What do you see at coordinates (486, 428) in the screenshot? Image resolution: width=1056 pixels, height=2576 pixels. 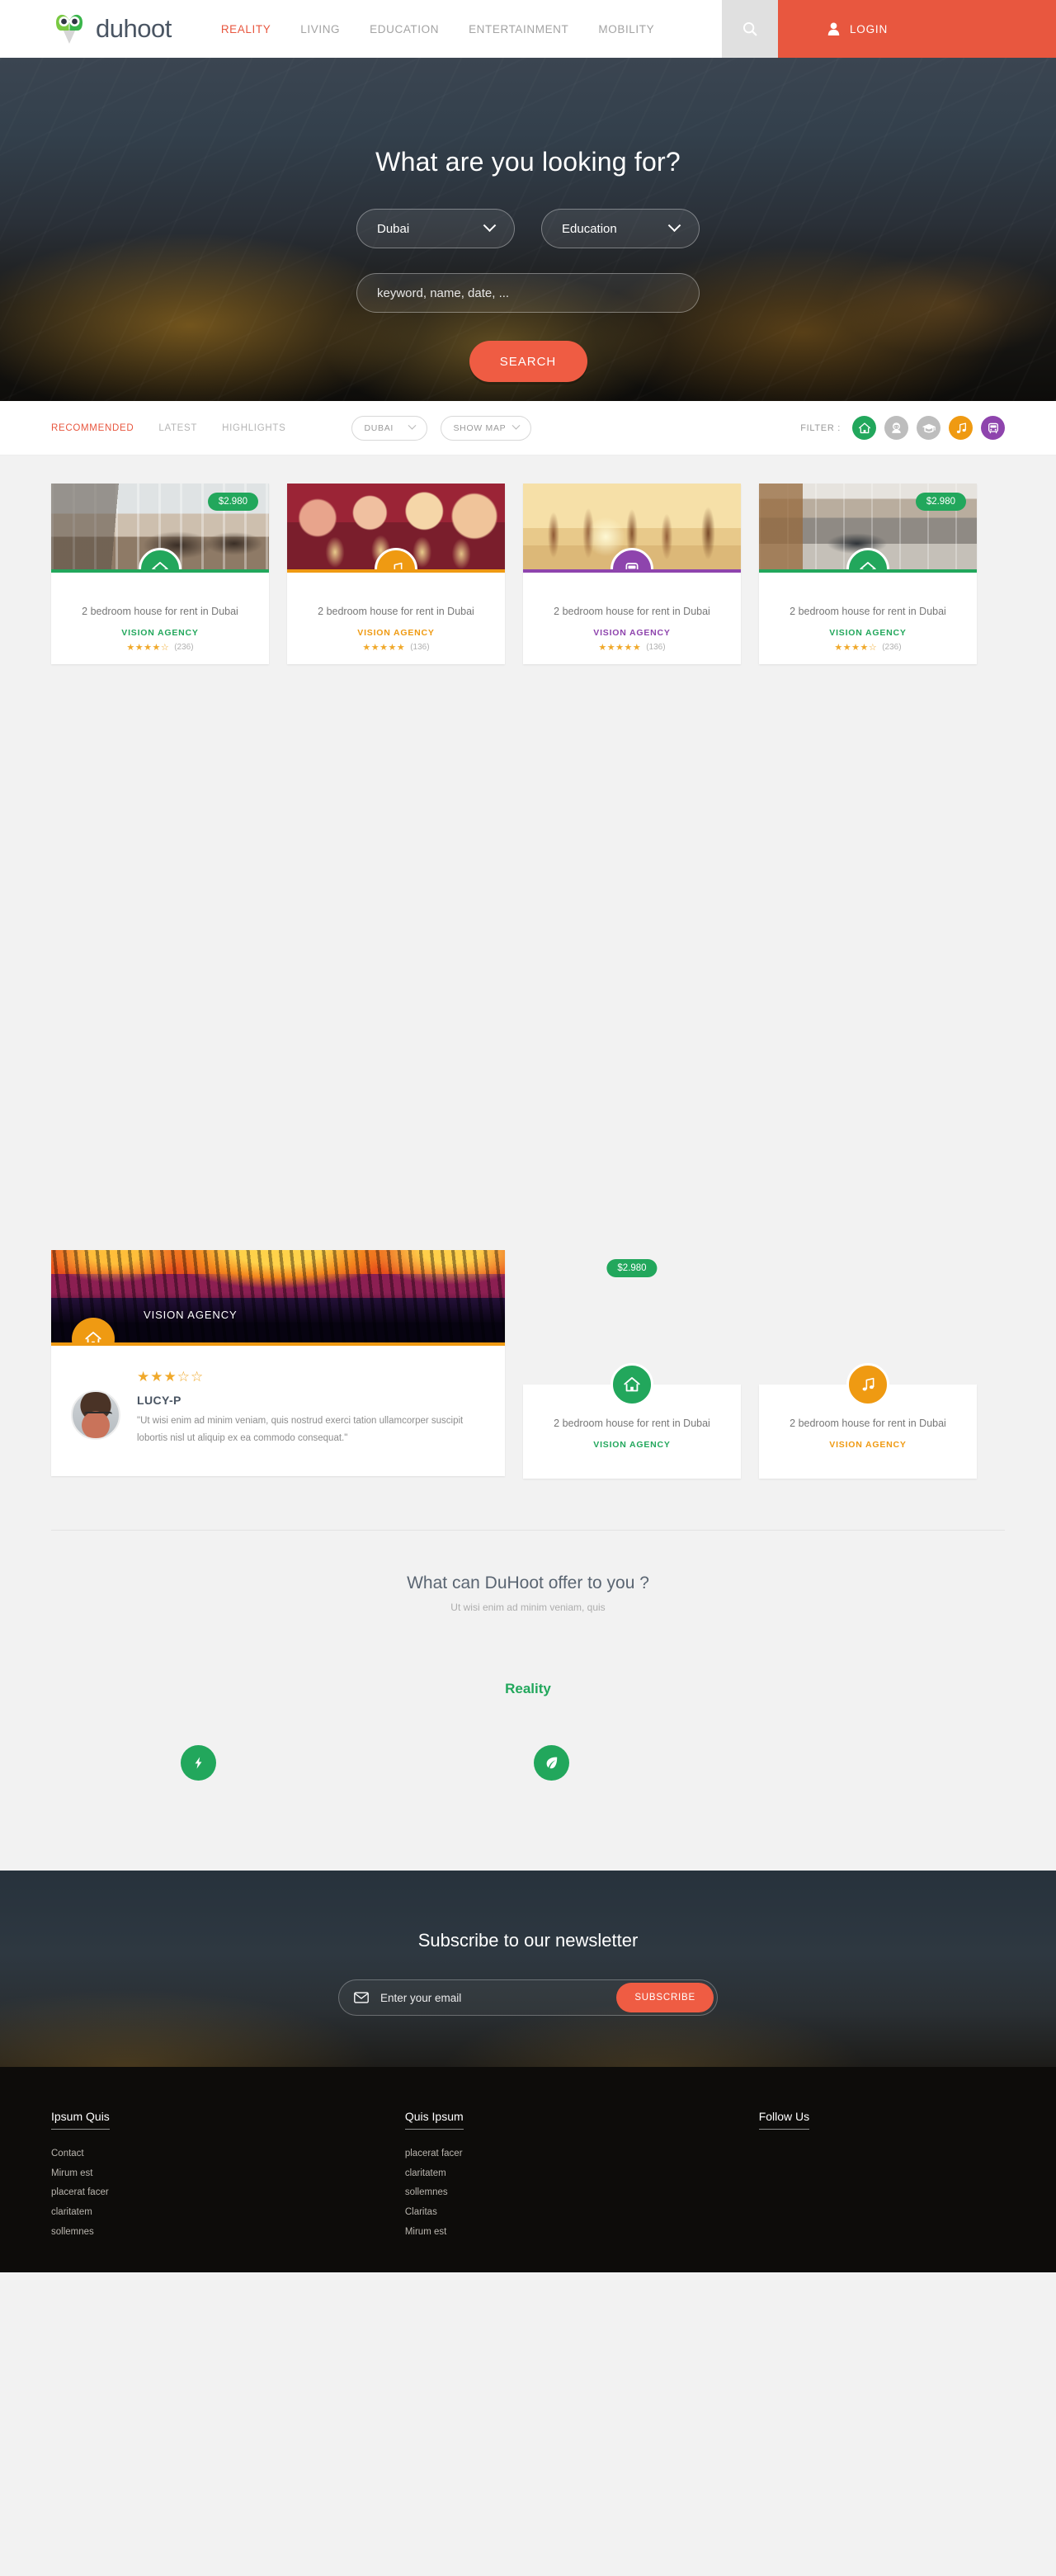 I see `show-map-toggle: SHOW MAP` at bounding box center [486, 428].